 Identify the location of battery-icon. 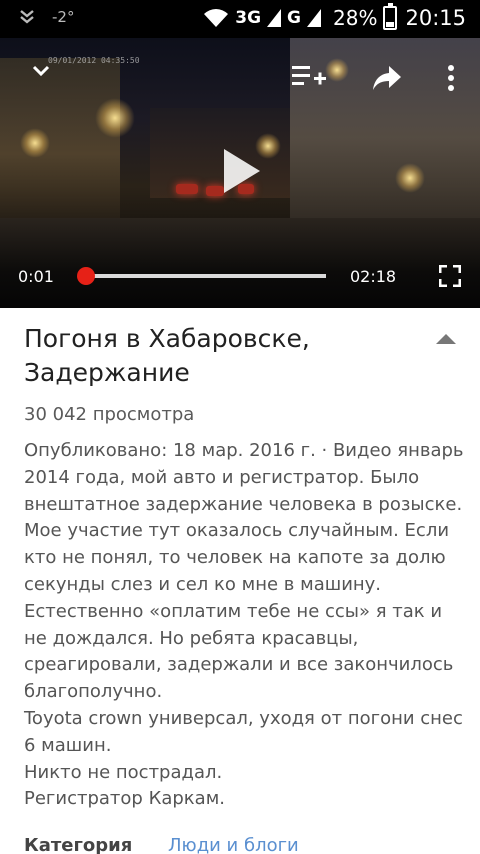
(390, 16).